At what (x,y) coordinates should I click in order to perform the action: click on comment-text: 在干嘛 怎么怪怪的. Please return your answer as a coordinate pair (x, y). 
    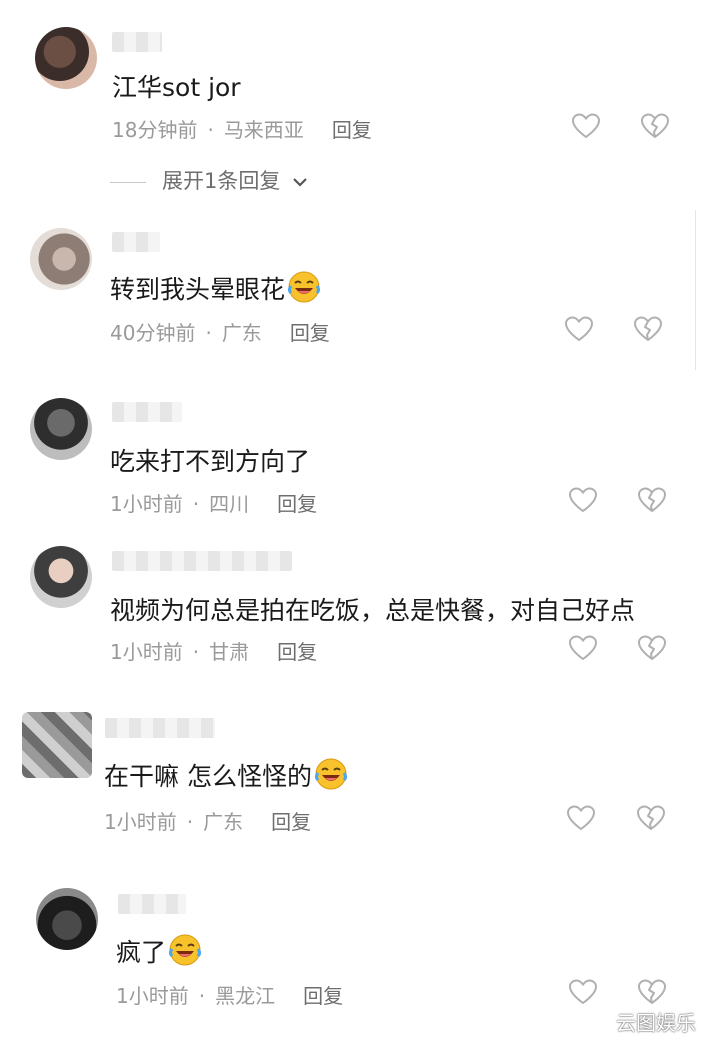
    Looking at the image, I should click on (226, 775).